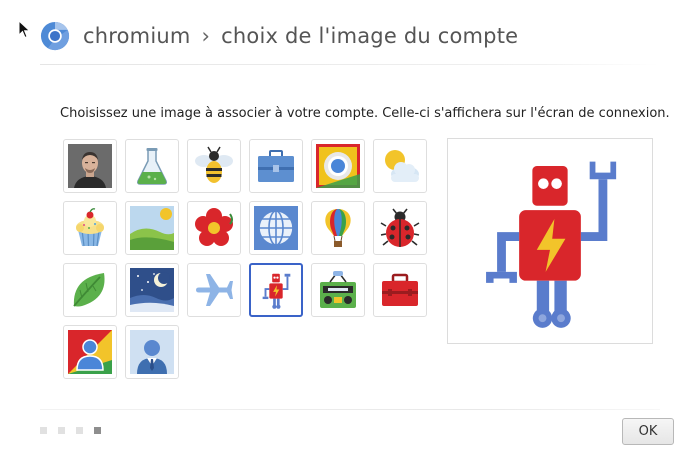 The height and width of the screenshot is (466, 700). I want to click on globe-icon, so click(276, 228).